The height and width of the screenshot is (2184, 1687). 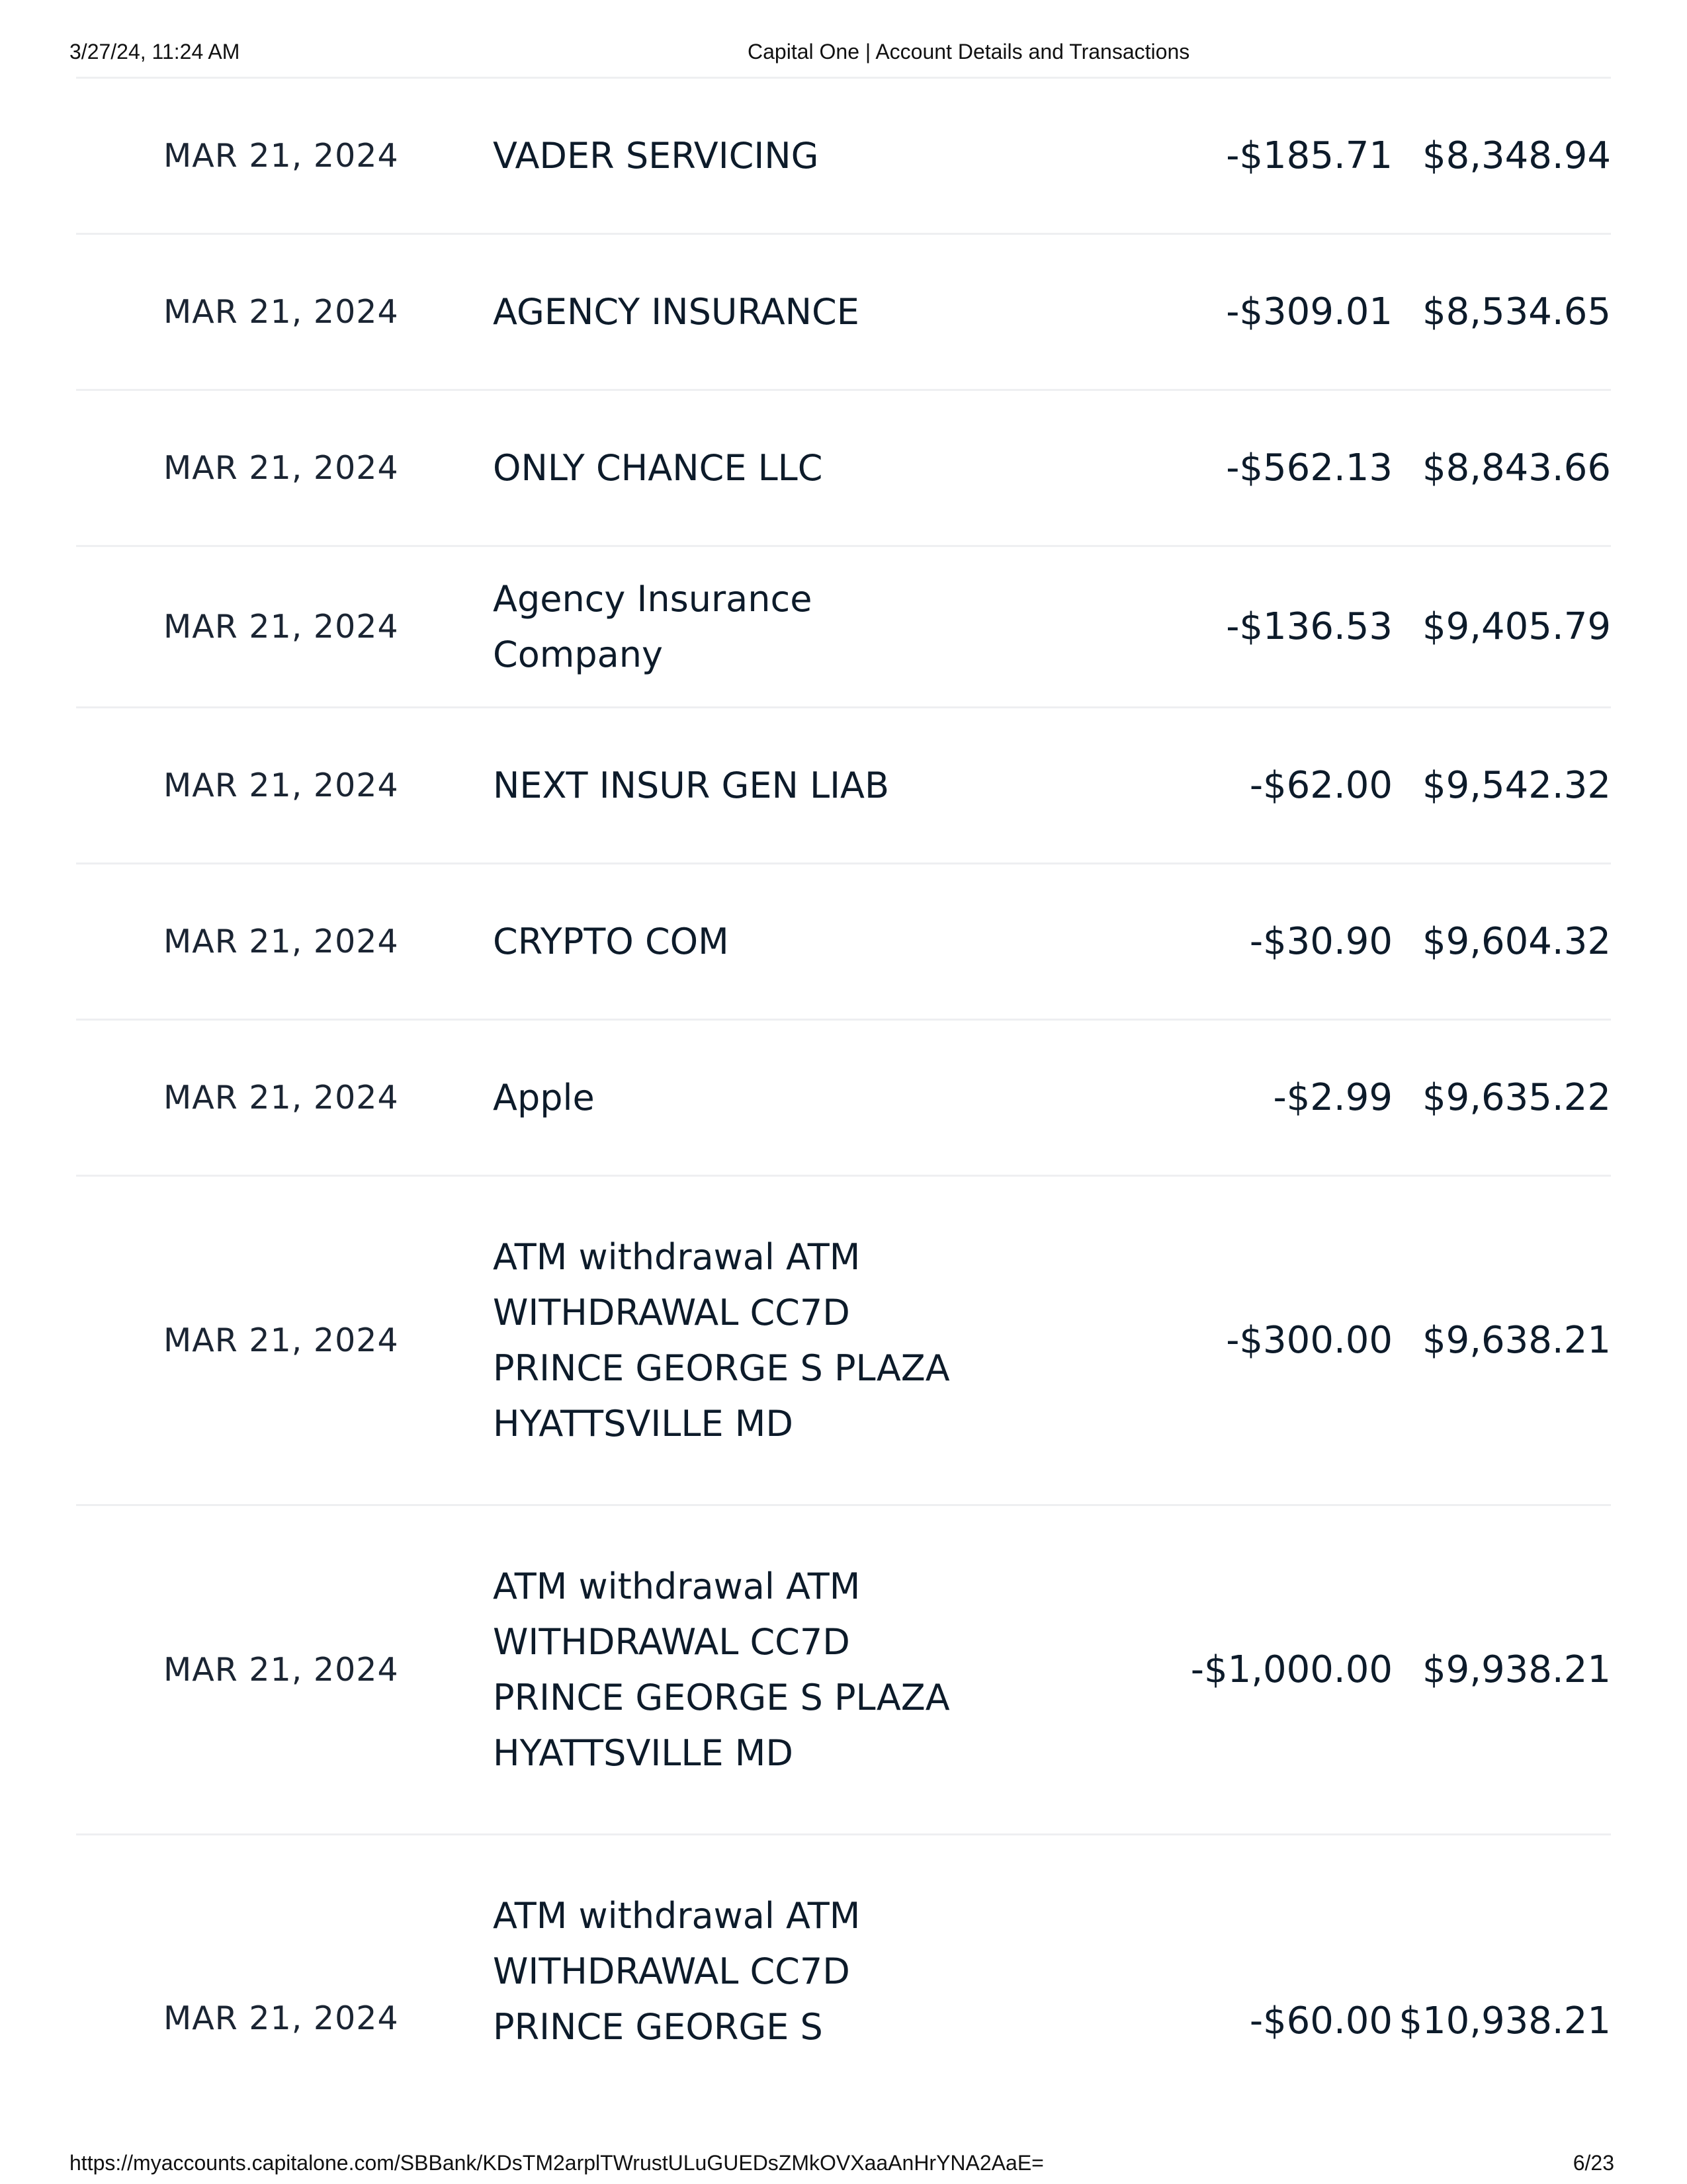 I want to click on transaction-balance: $8,348.94, so click(x=1516, y=156).